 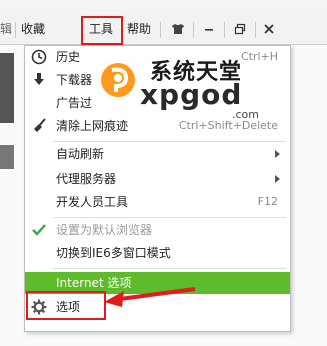 I want to click on menu-item-label: 历史, so click(x=68, y=57).